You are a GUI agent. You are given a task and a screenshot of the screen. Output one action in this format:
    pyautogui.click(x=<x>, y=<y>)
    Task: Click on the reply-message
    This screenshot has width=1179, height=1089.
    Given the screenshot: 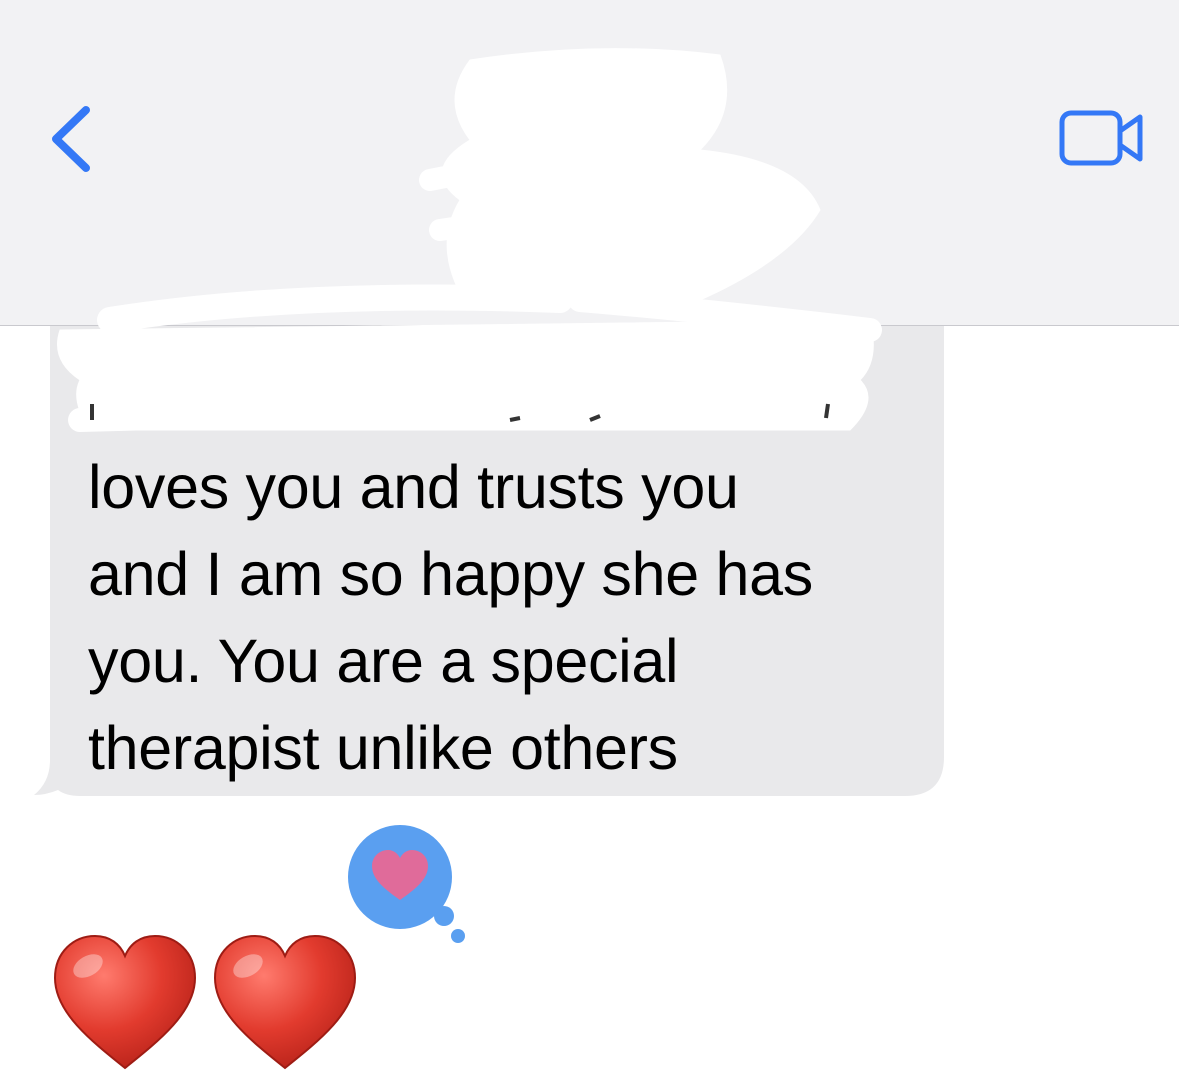 What is the action you would take?
    pyautogui.click(x=210, y=1005)
    